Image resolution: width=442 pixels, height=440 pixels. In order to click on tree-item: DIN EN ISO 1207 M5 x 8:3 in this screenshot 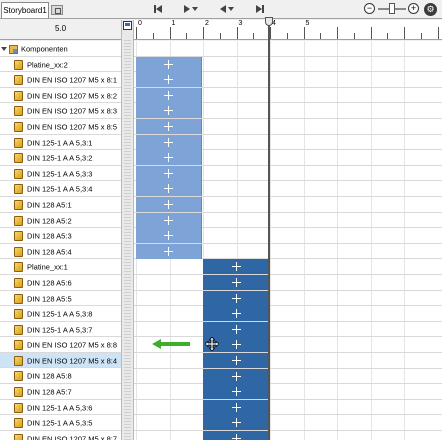, I will do `click(60, 111)`.